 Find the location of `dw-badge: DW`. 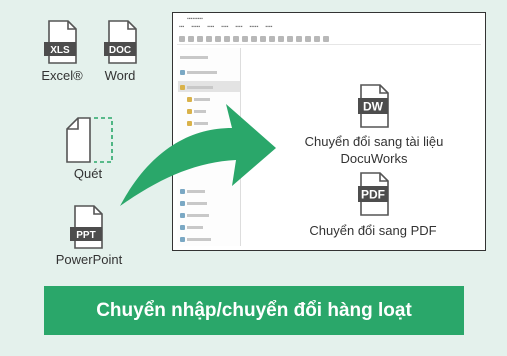

dw-badge: DW is located at coordinates (373, 107).